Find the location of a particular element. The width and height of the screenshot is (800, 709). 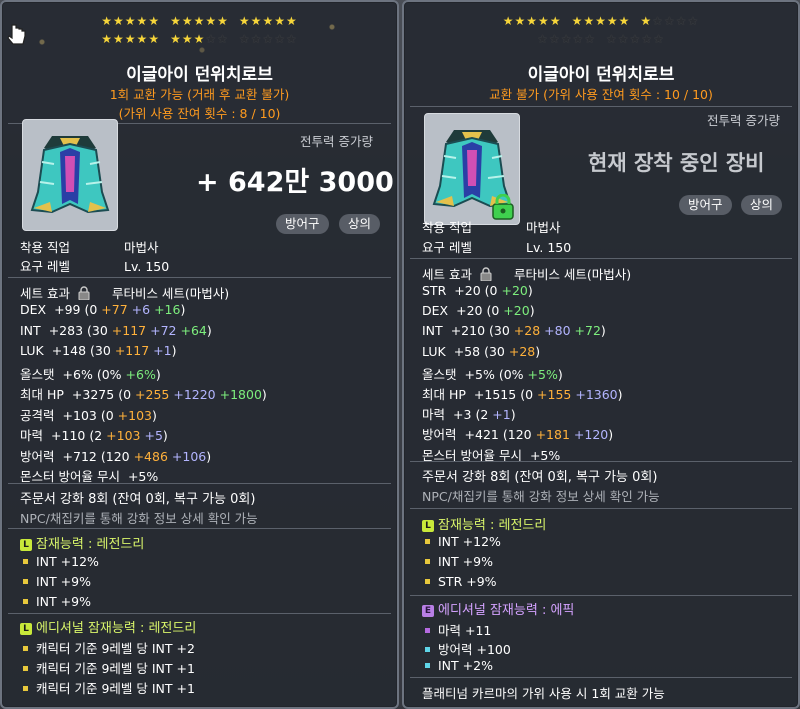

stat-starforce: +64 is located at coordinates (191, 330).